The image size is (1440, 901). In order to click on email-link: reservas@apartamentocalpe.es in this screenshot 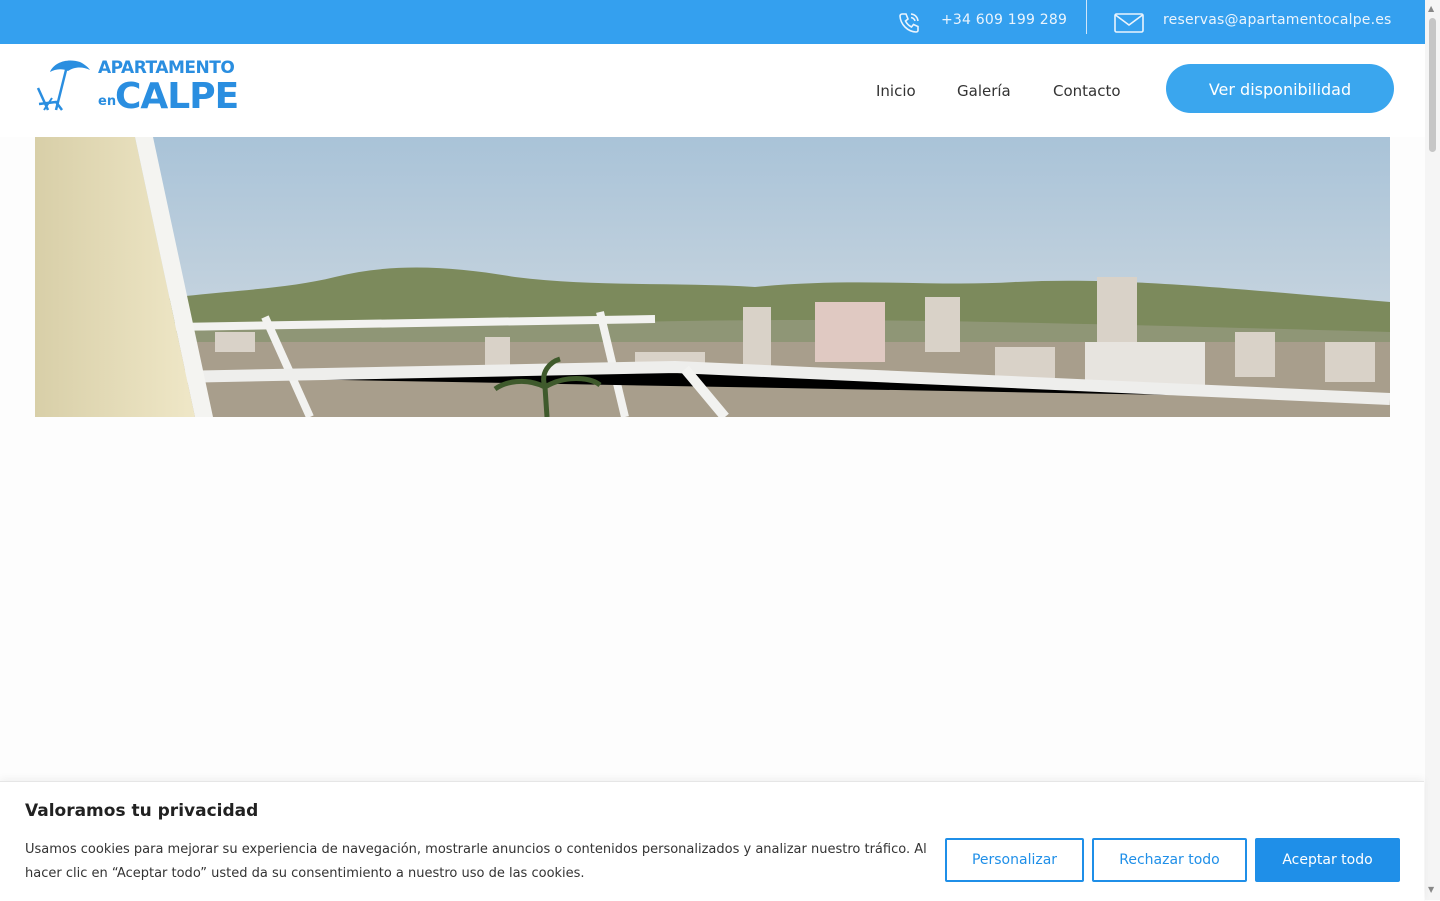, I will do `click(1277, 20)`.